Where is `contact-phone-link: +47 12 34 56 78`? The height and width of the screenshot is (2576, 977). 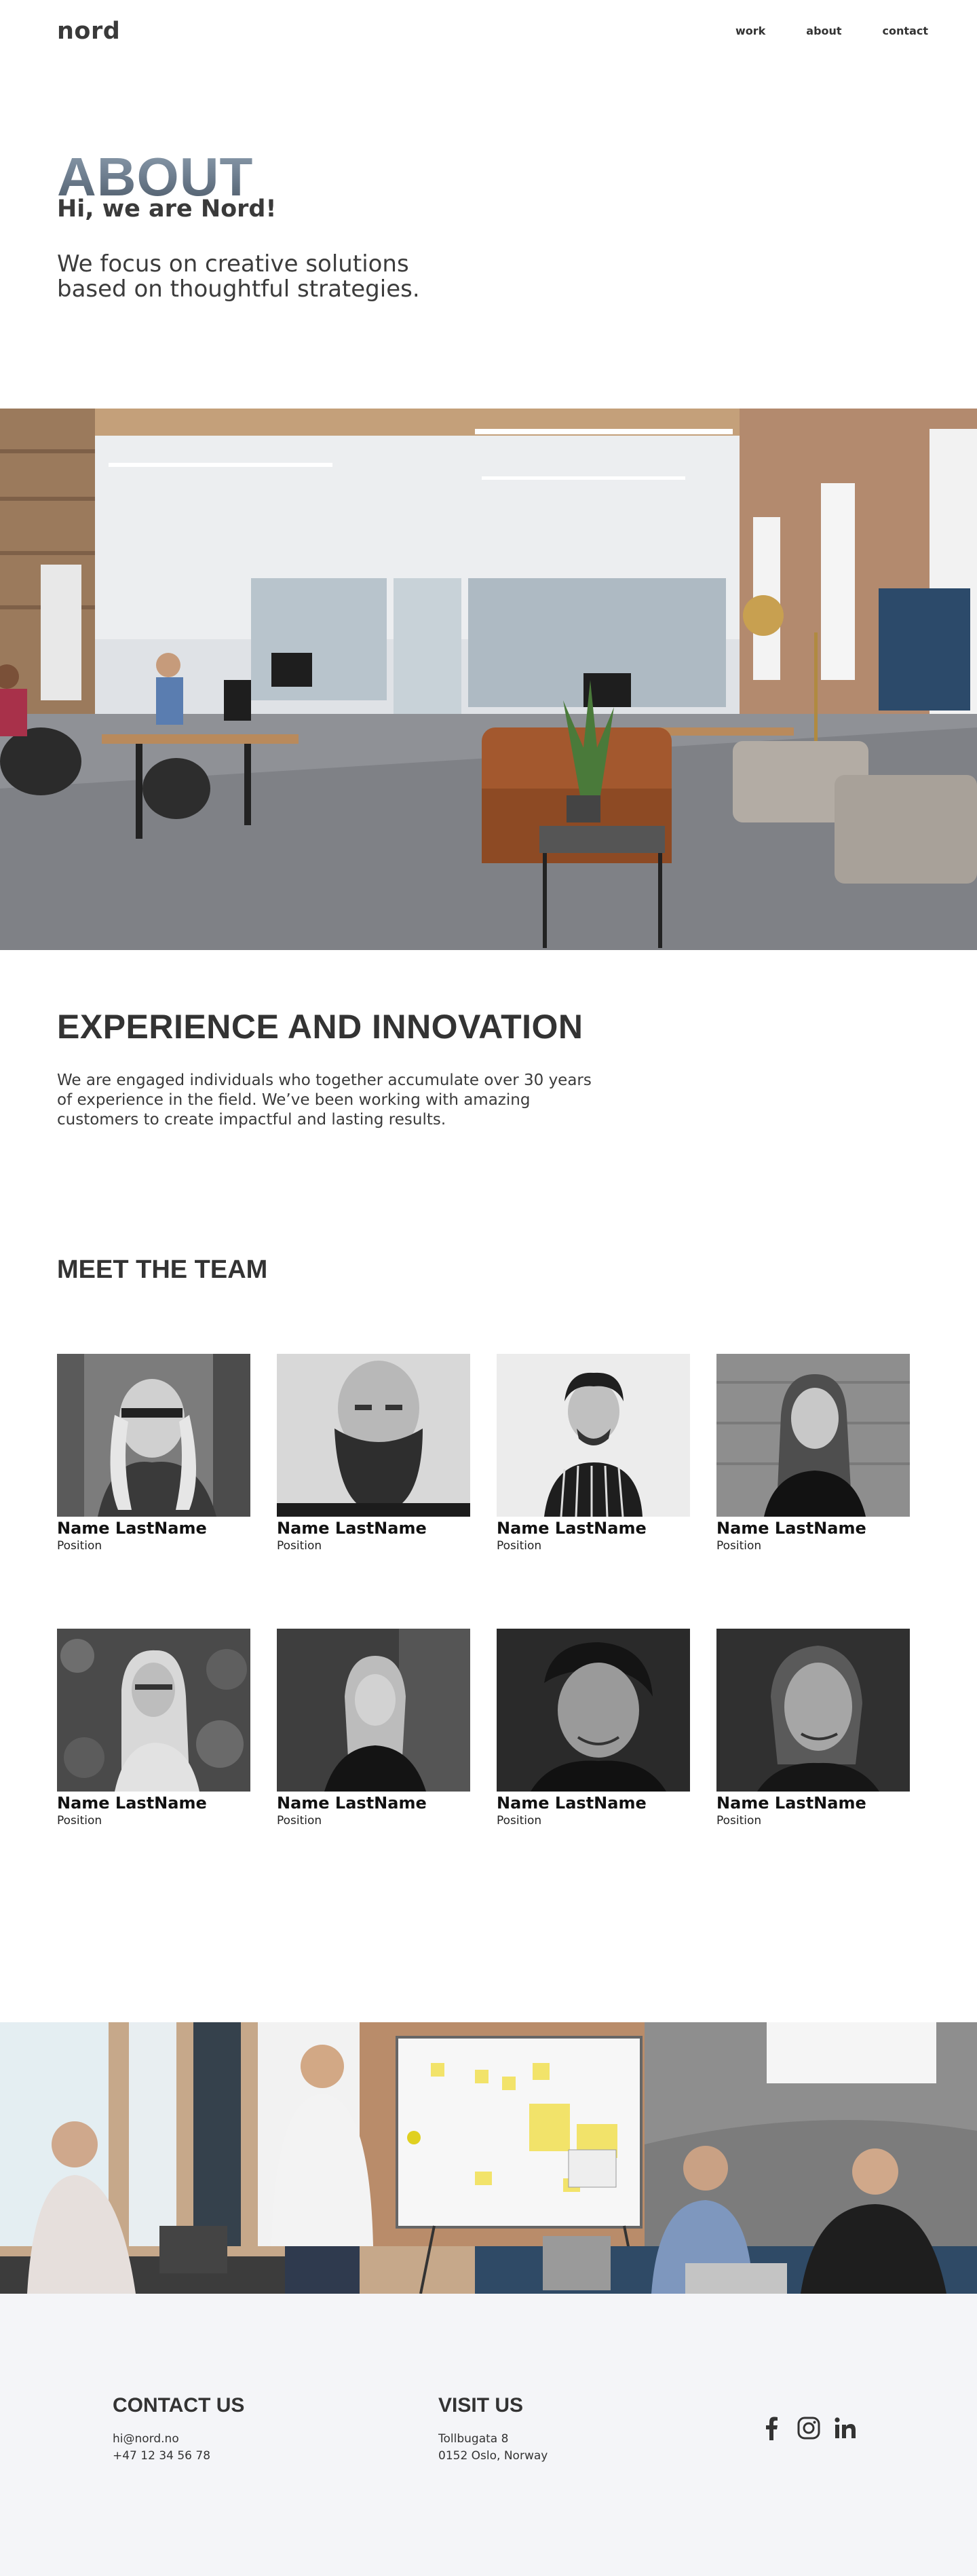
contact-phone-link: +47 12 34 56 78 is located at coordinates (179, 2456).